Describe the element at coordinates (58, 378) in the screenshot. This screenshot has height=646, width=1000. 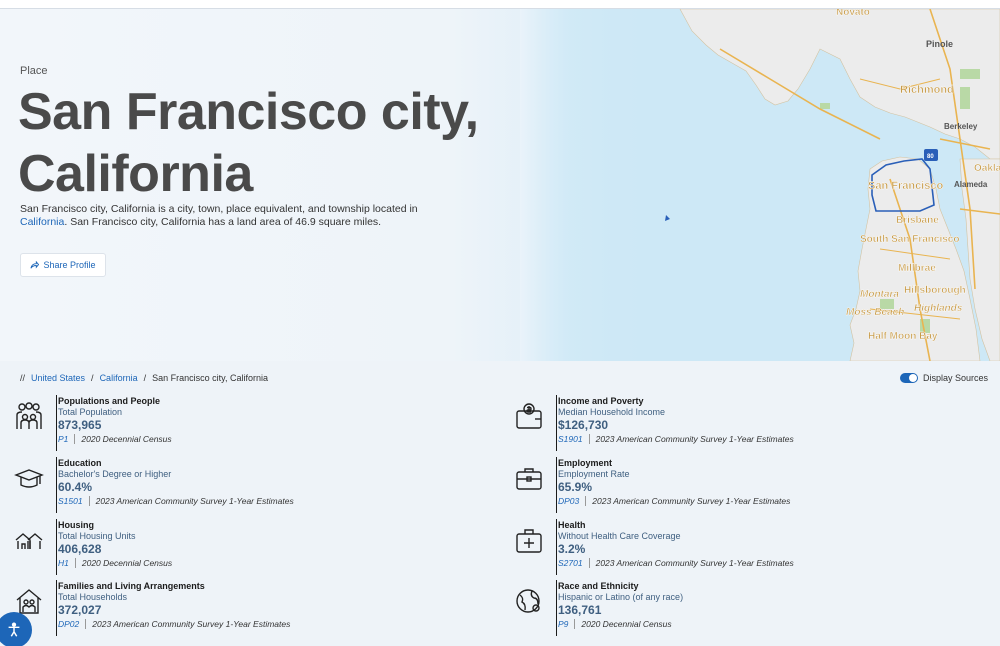
I see `breadcrumb-united-states: United States` at that location.